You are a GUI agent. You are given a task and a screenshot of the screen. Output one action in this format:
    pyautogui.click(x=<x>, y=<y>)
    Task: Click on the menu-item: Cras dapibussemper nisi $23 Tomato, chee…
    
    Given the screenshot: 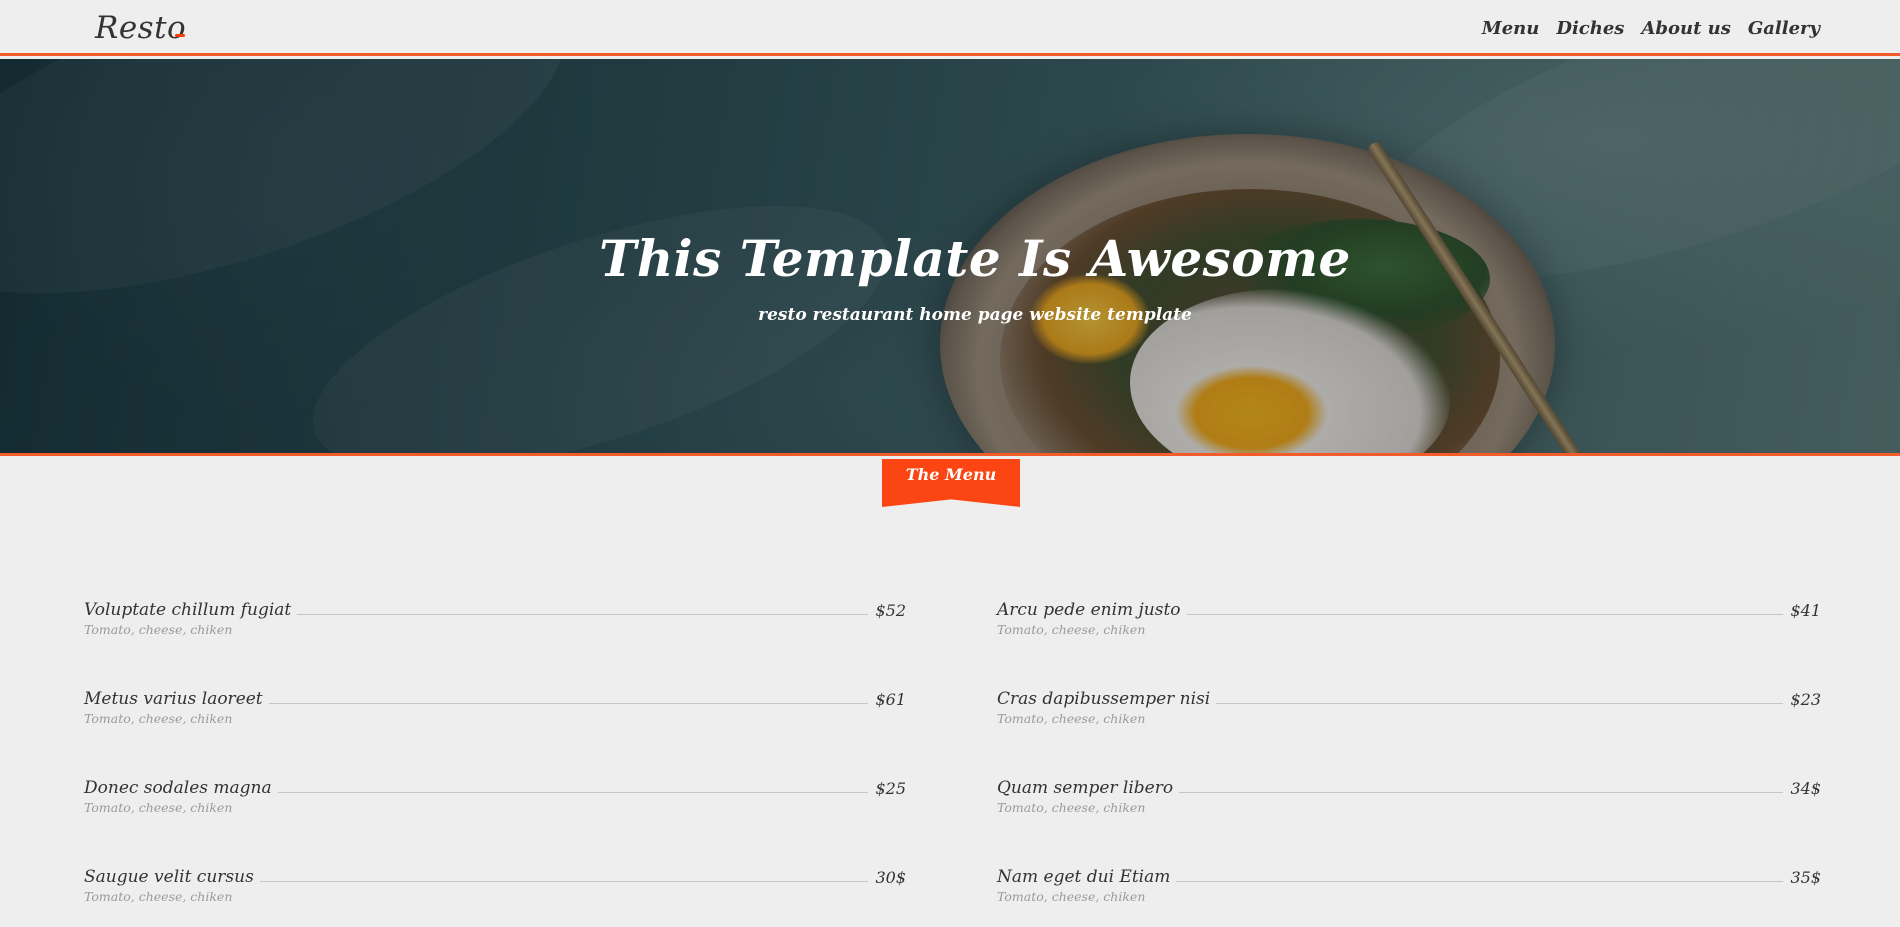 What is the action you would take?
    pyautogui.click(x=1409, y=729)
    